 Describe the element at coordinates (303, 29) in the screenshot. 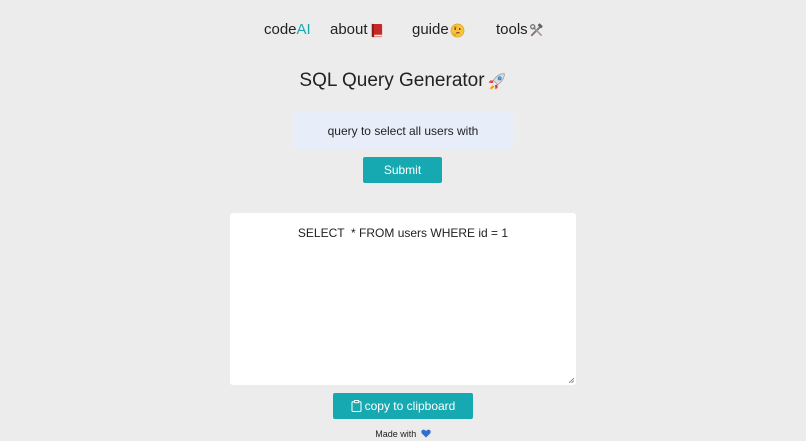

I see `brand-suffix: AI` at that location.